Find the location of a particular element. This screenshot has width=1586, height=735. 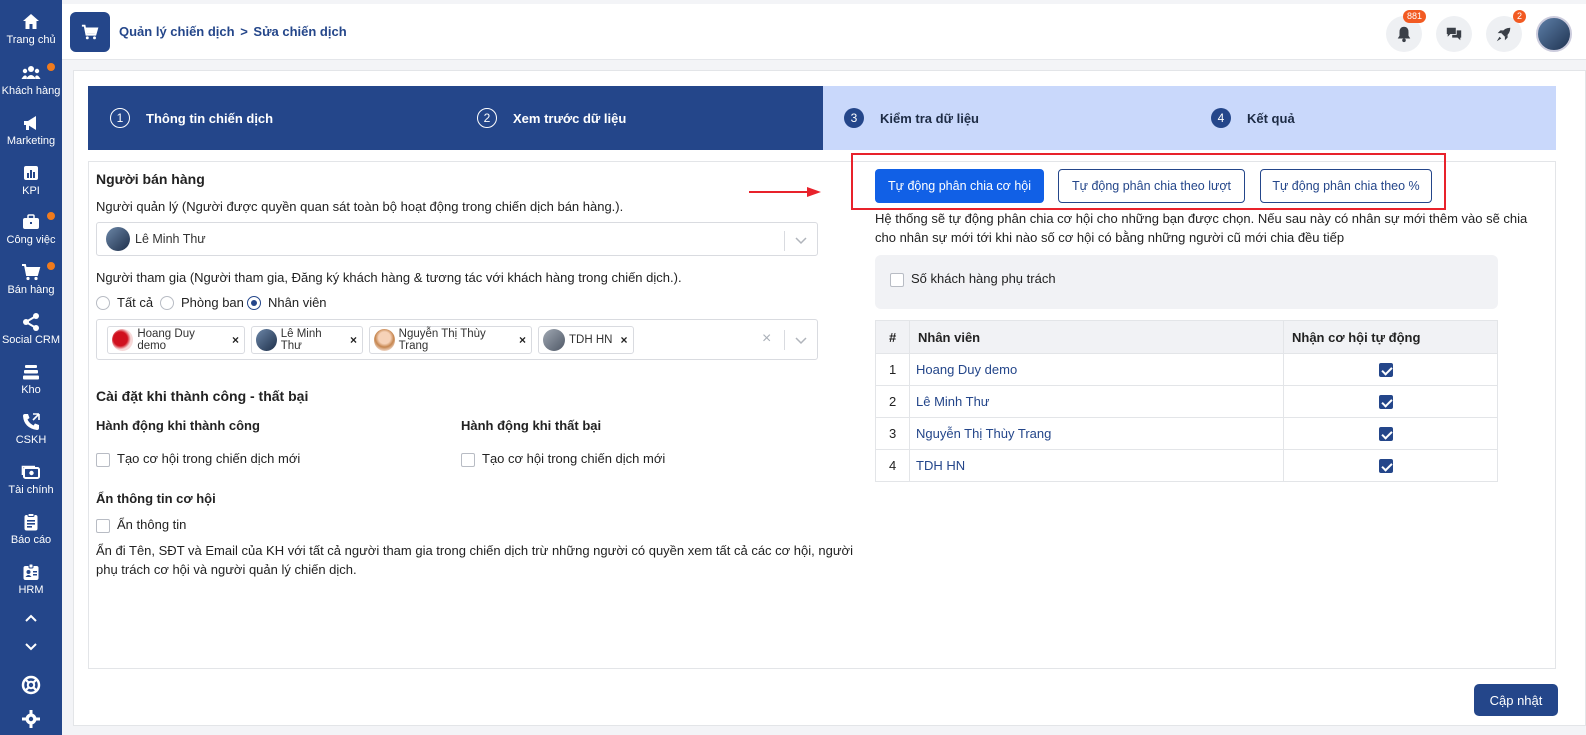

rocket-count-badge: 2 is located at coordinates (1519, 16).